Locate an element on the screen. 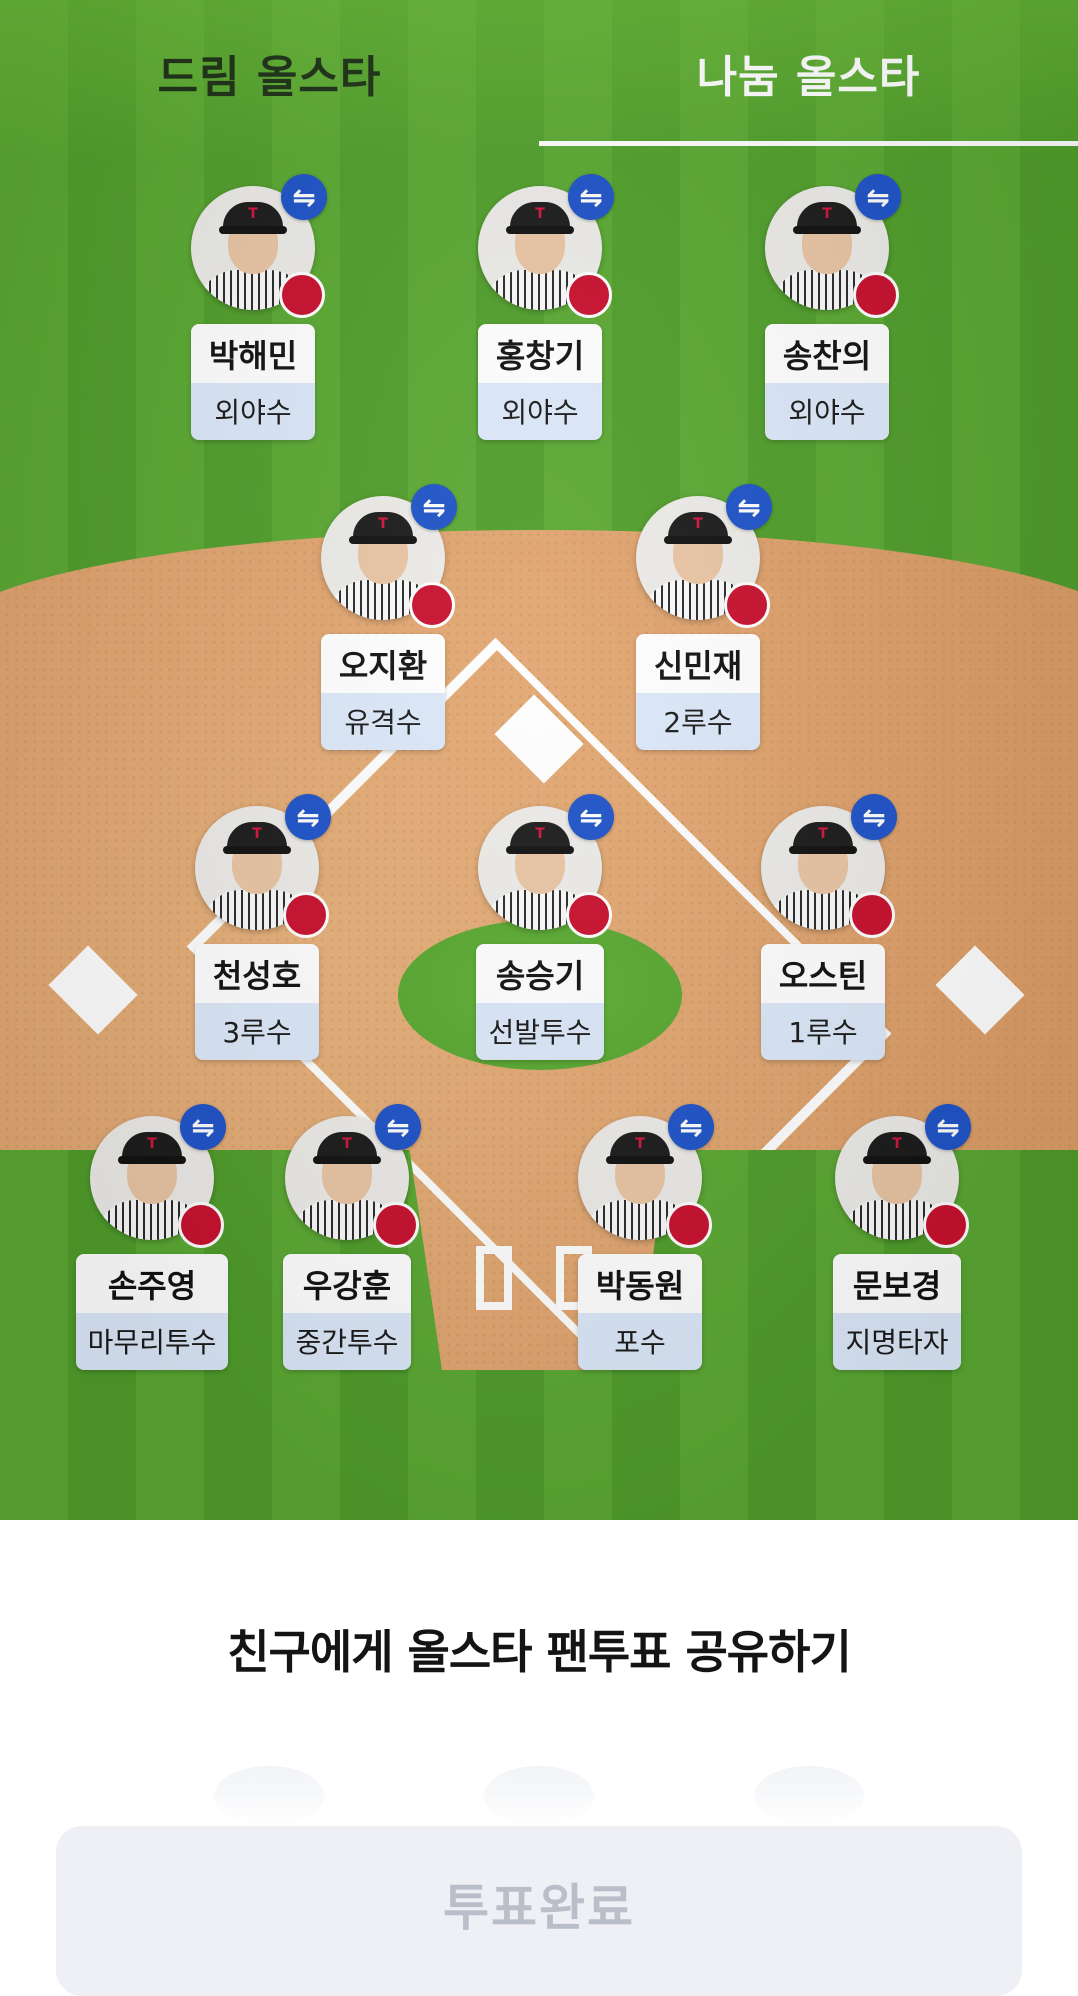 This screenshot has height=1996, width=1078. share-options is located at coordinates (539, 1796).